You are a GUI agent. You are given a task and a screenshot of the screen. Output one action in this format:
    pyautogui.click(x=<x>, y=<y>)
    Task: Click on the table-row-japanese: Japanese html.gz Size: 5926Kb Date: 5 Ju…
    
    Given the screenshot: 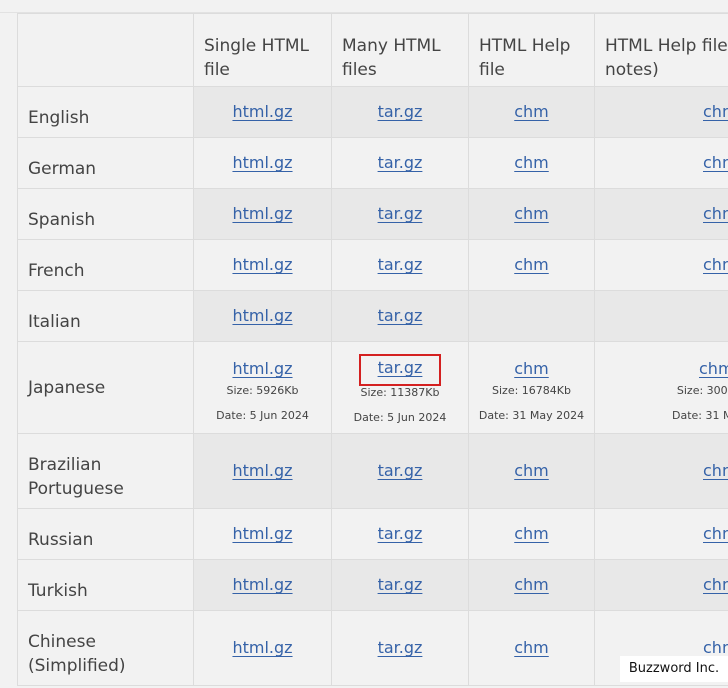 What is the action you would take?
    pyautogui.click(x=372, y=387)
    